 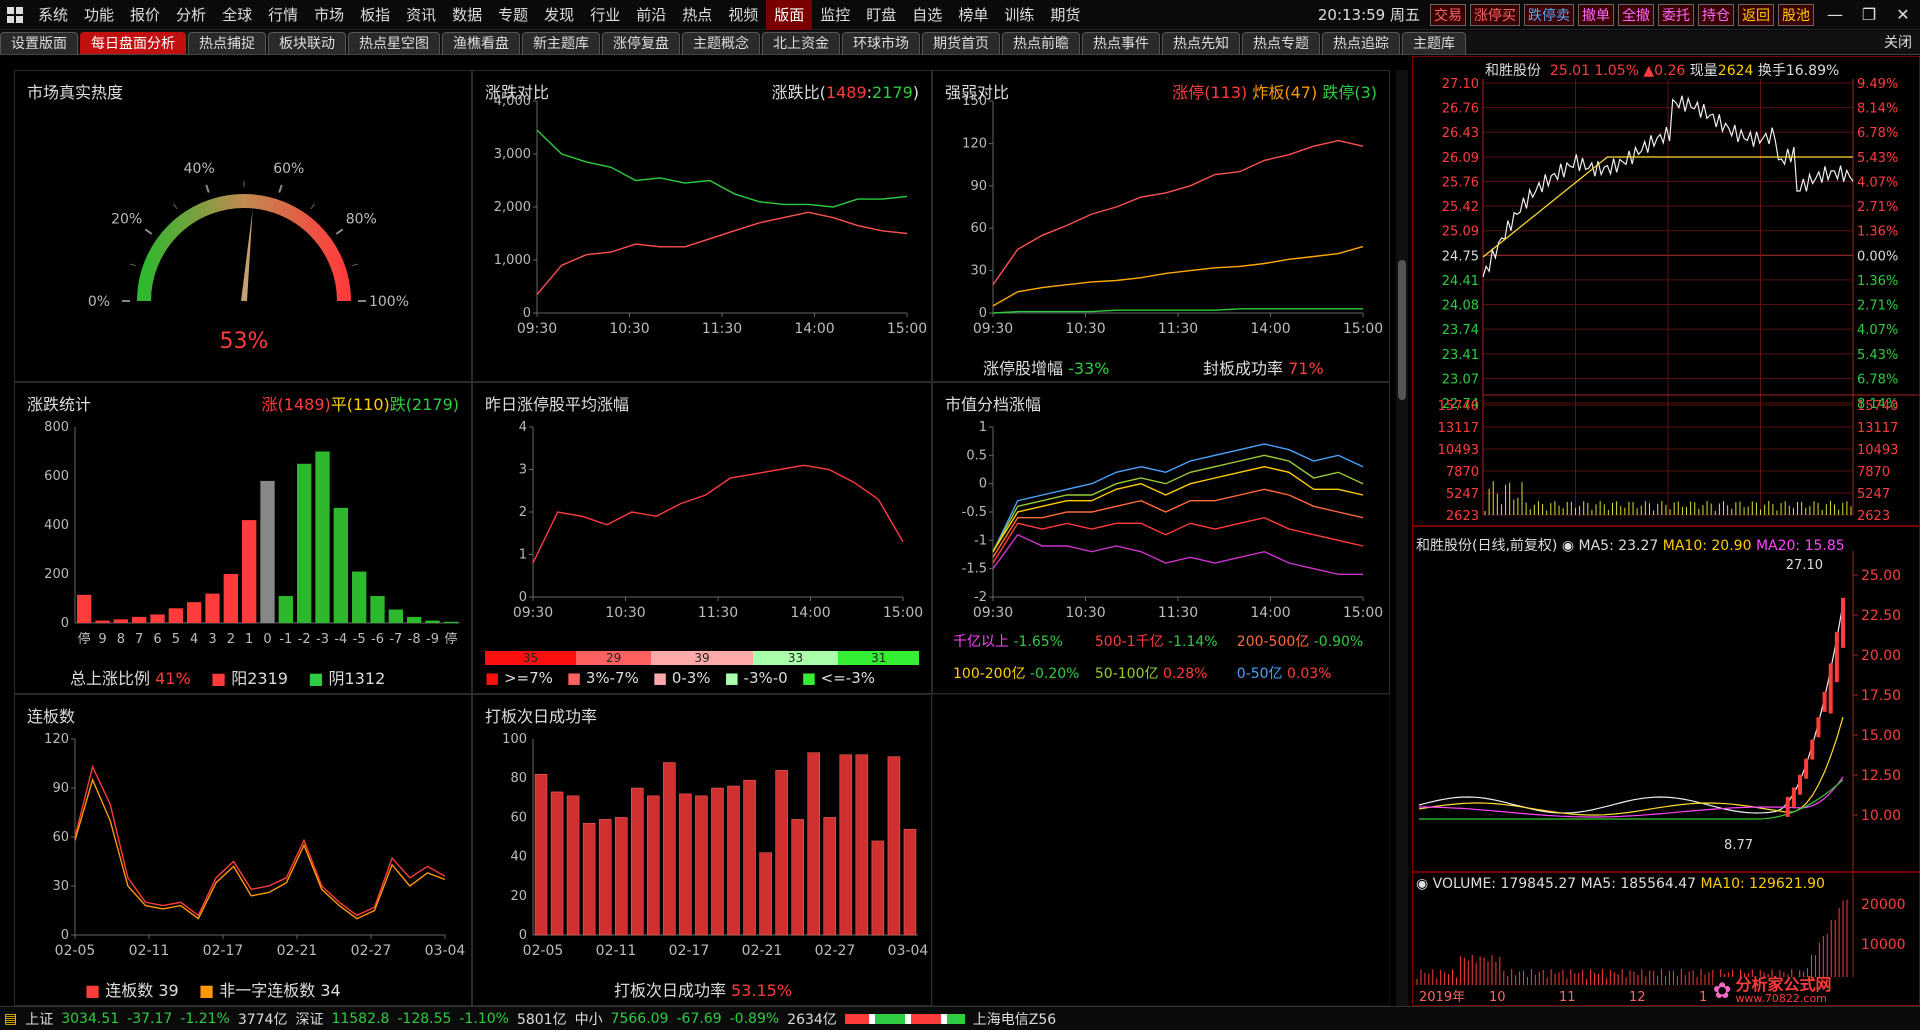 I want to click on tab-2: 热点捕捉, so click(x=227, y=43).